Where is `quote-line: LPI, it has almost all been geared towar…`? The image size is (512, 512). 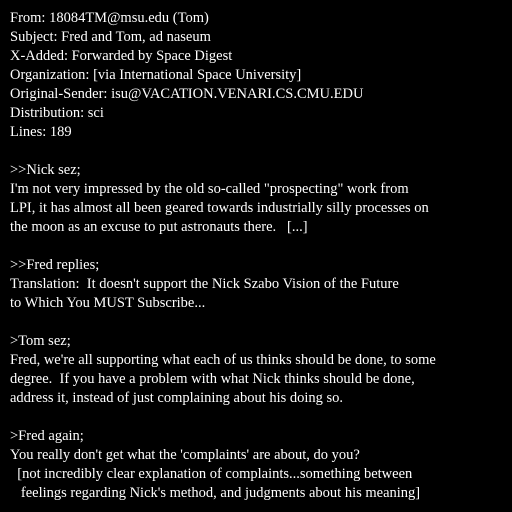
quote-line: LPI, it has almost all been geared towar… is located at coordinates (219, 208).